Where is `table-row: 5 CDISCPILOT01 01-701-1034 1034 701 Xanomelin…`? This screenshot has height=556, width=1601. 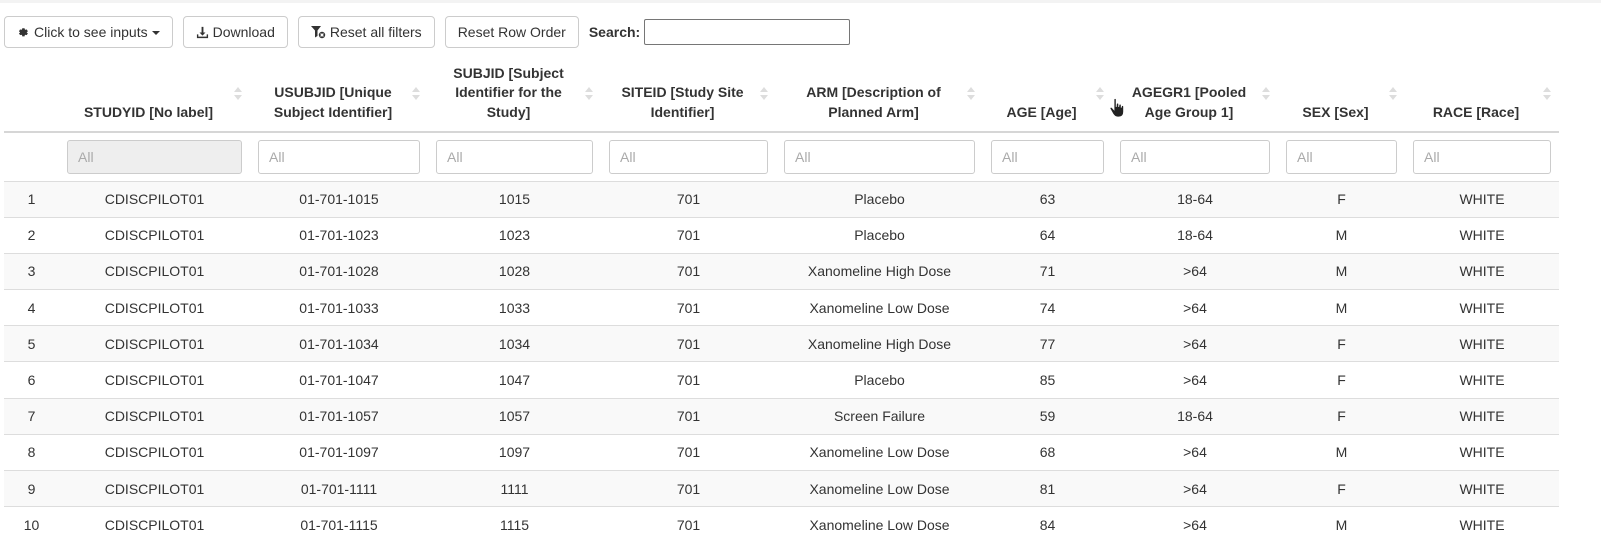
table-row: 5 CDISCPILOT01 01-701-1034 1034 701 Xanomelin… is located at coordinates (781, 343).